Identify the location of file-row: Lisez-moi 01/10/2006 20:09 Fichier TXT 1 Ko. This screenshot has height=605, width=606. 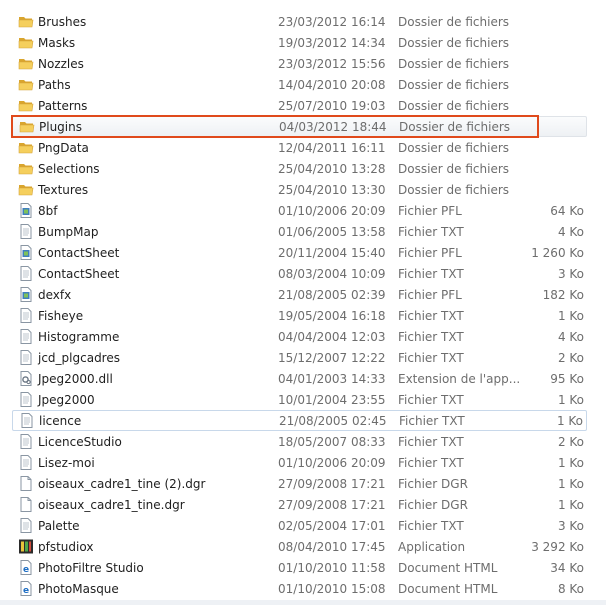
(299, 462).